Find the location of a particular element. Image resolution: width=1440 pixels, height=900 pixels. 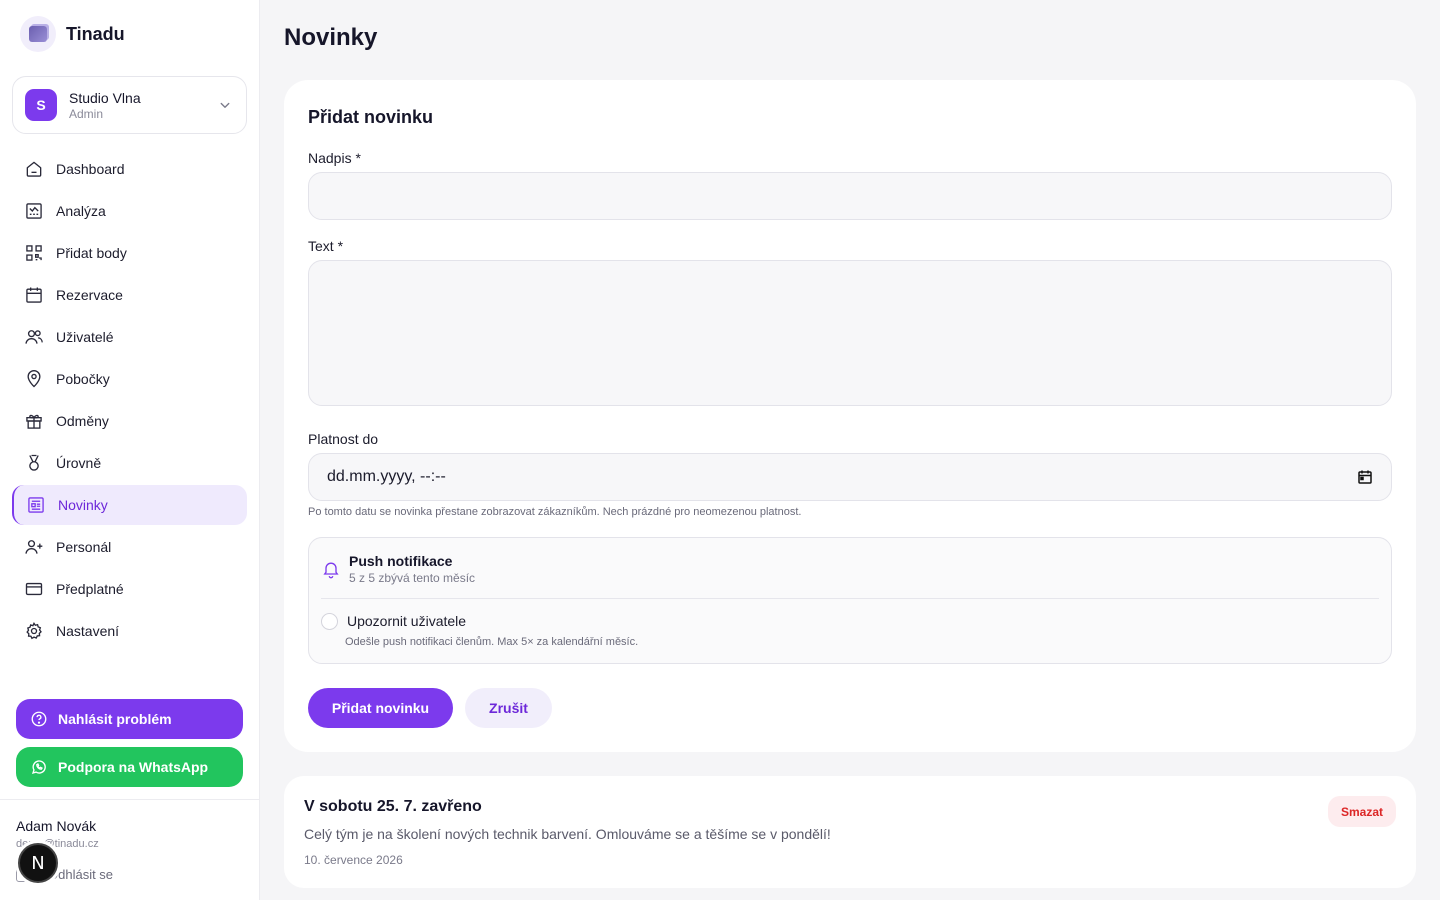

add-news-button: Přidat novinku is located at coordinates (380, 708).